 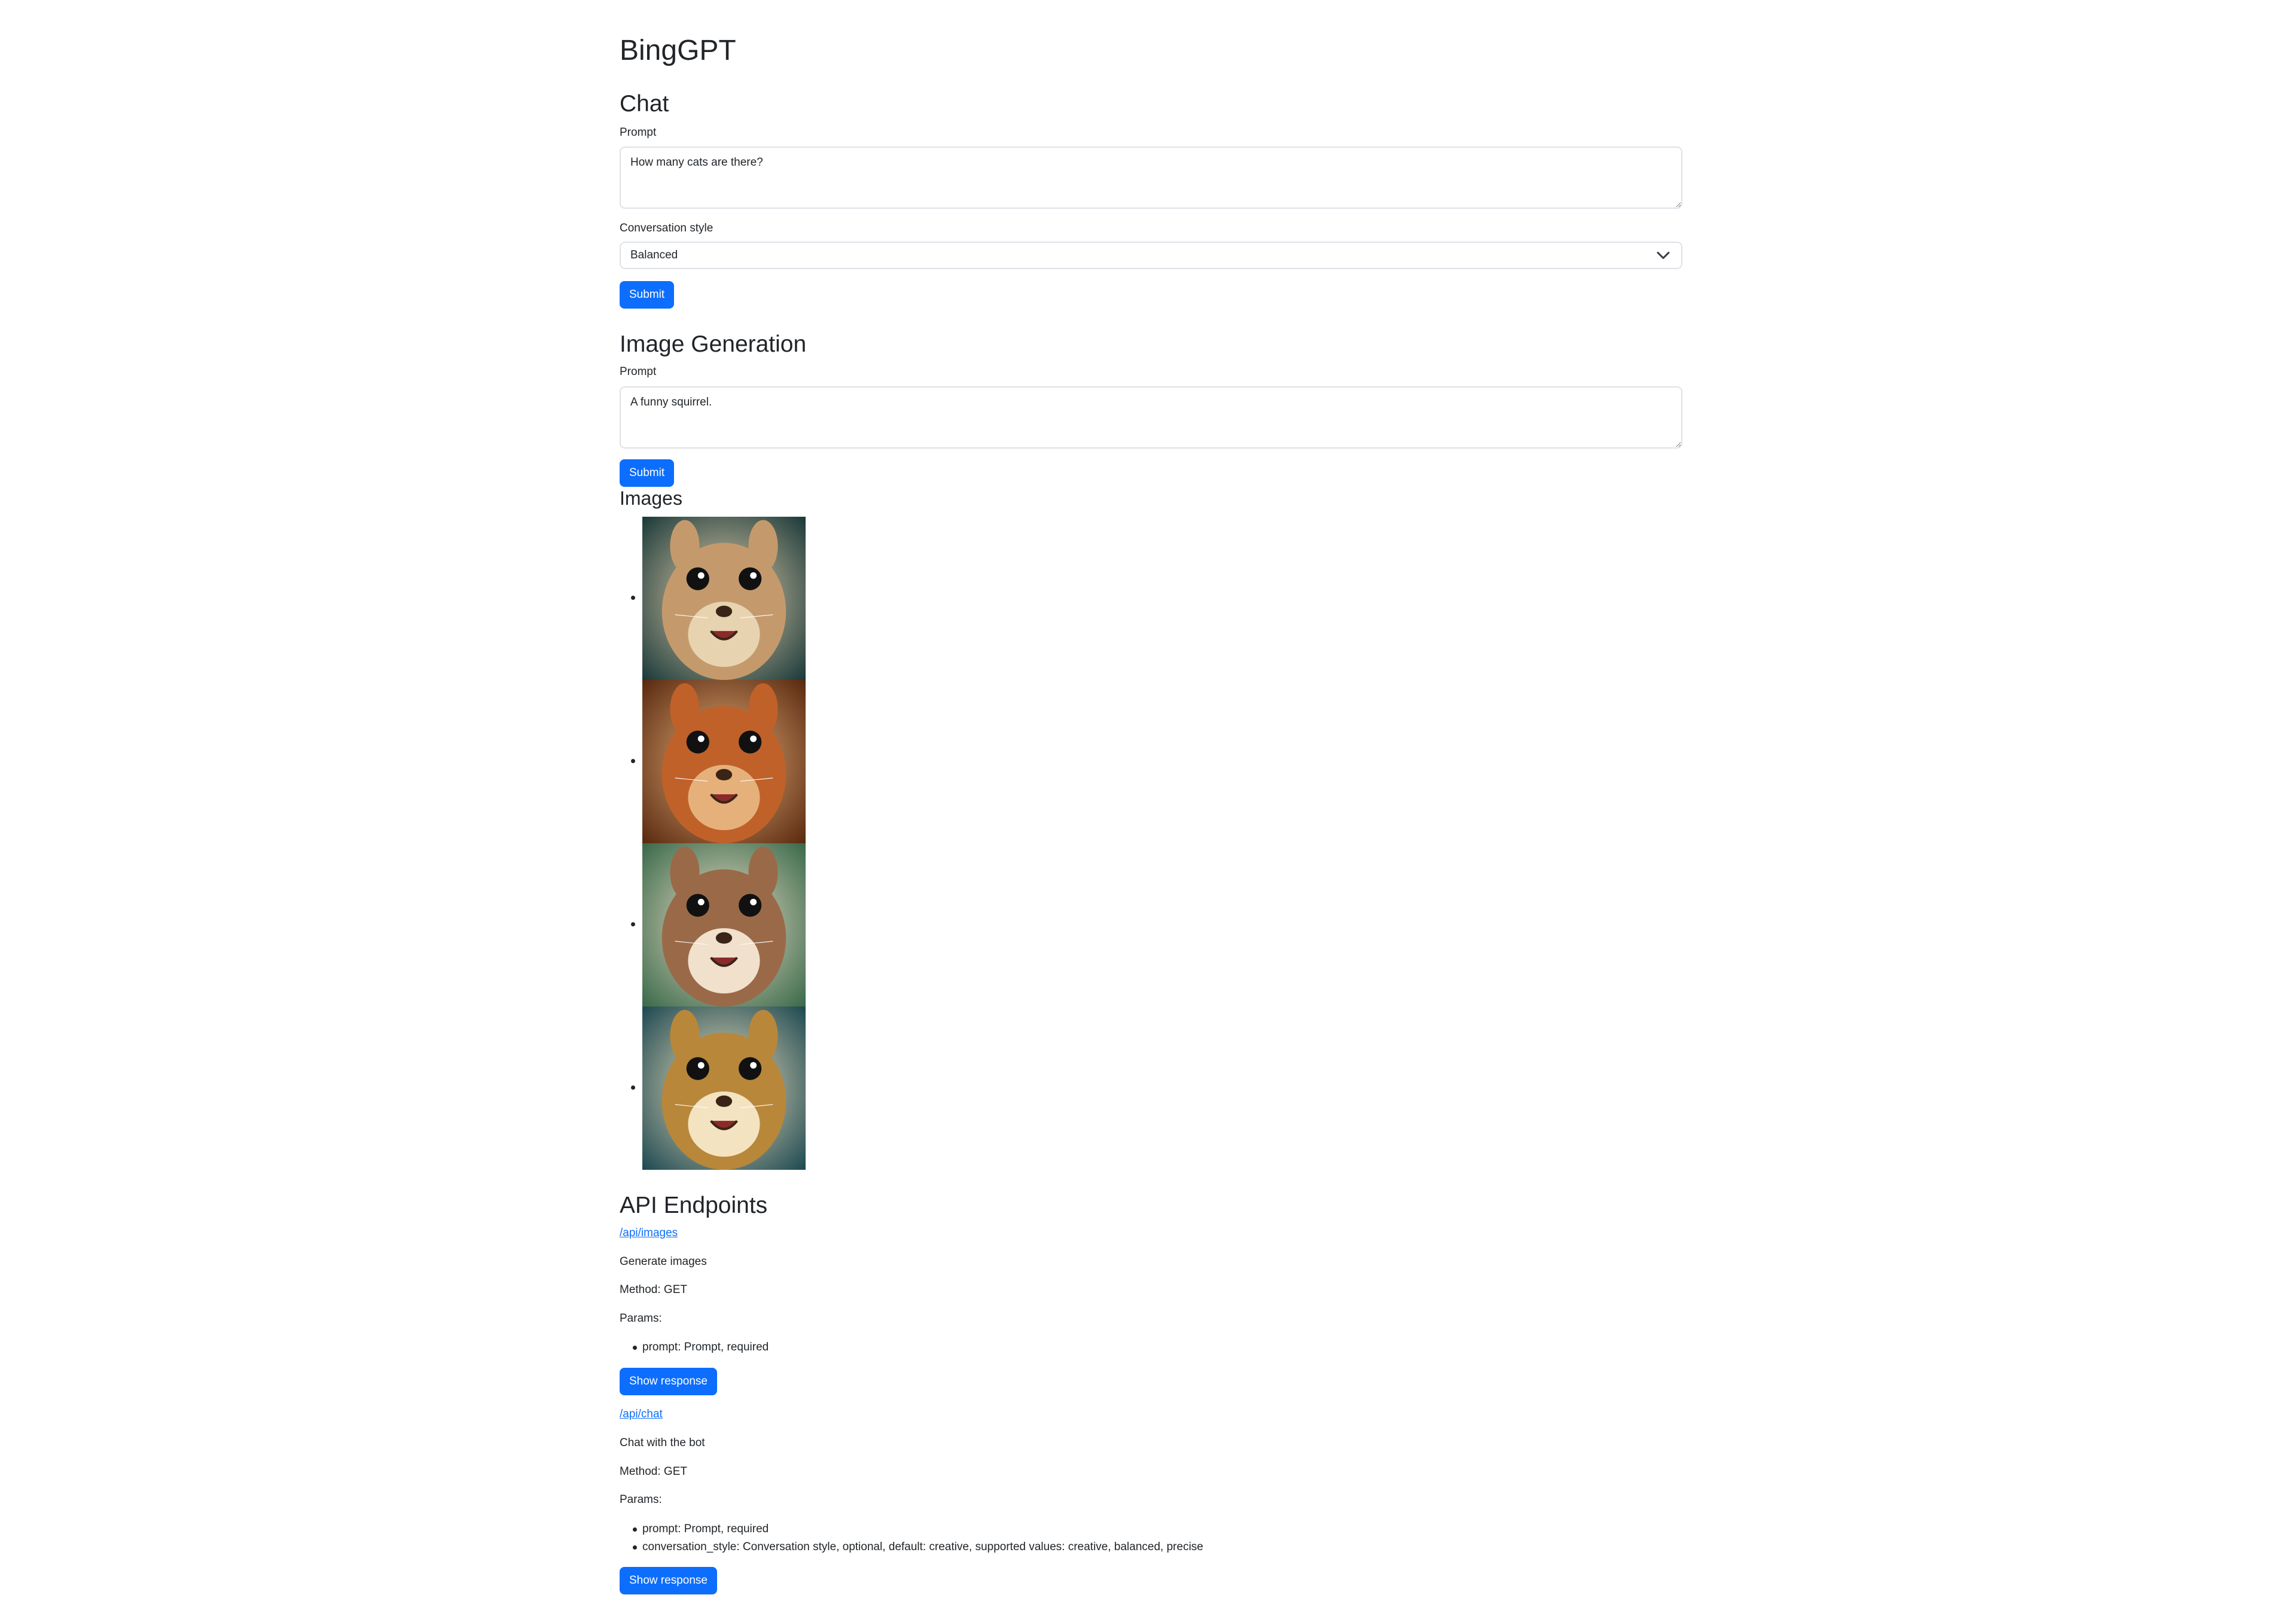 What do you see at coordinates (678, 50) in the screenshot?
I see `page-title: BingGPT` at bounding box center [678, 50].